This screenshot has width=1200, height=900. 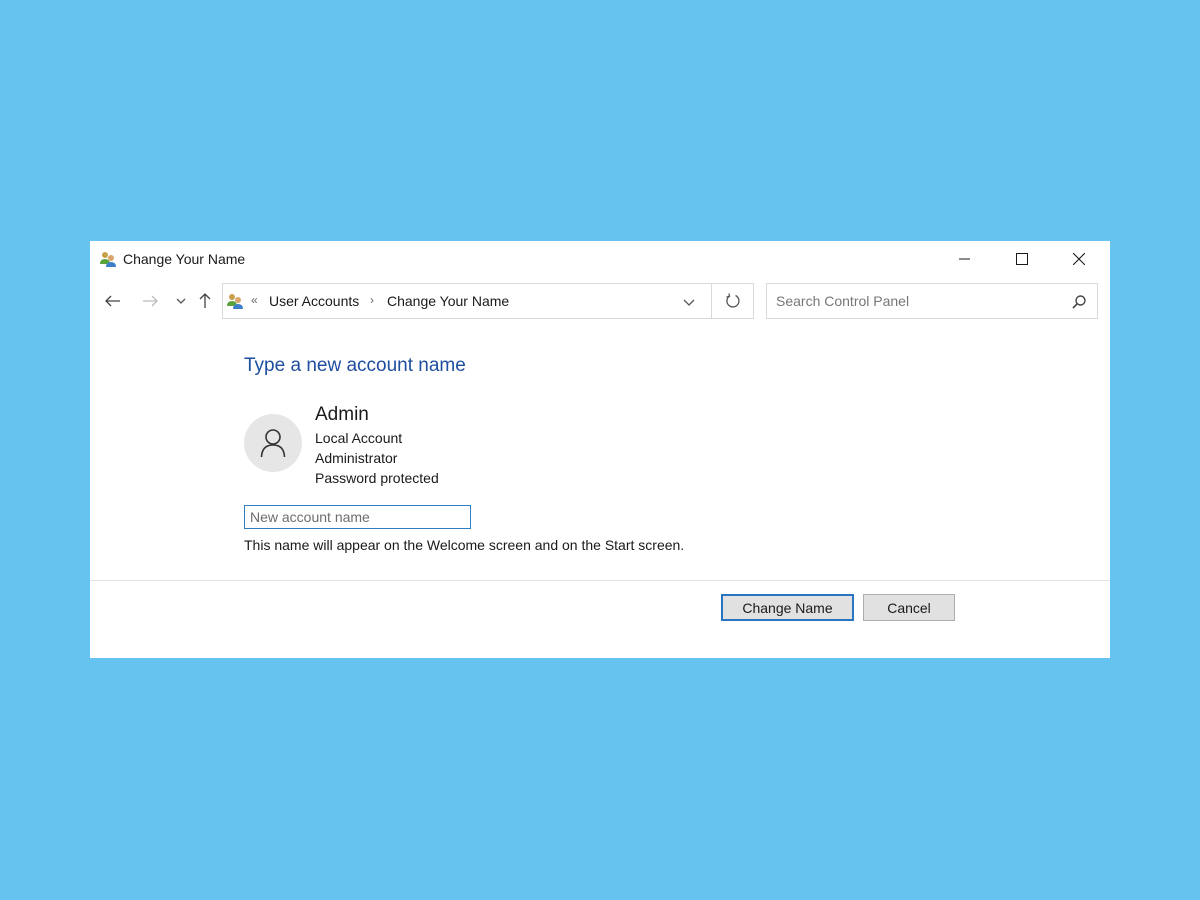 I want to click on up-button, so click(x=205, y=301).